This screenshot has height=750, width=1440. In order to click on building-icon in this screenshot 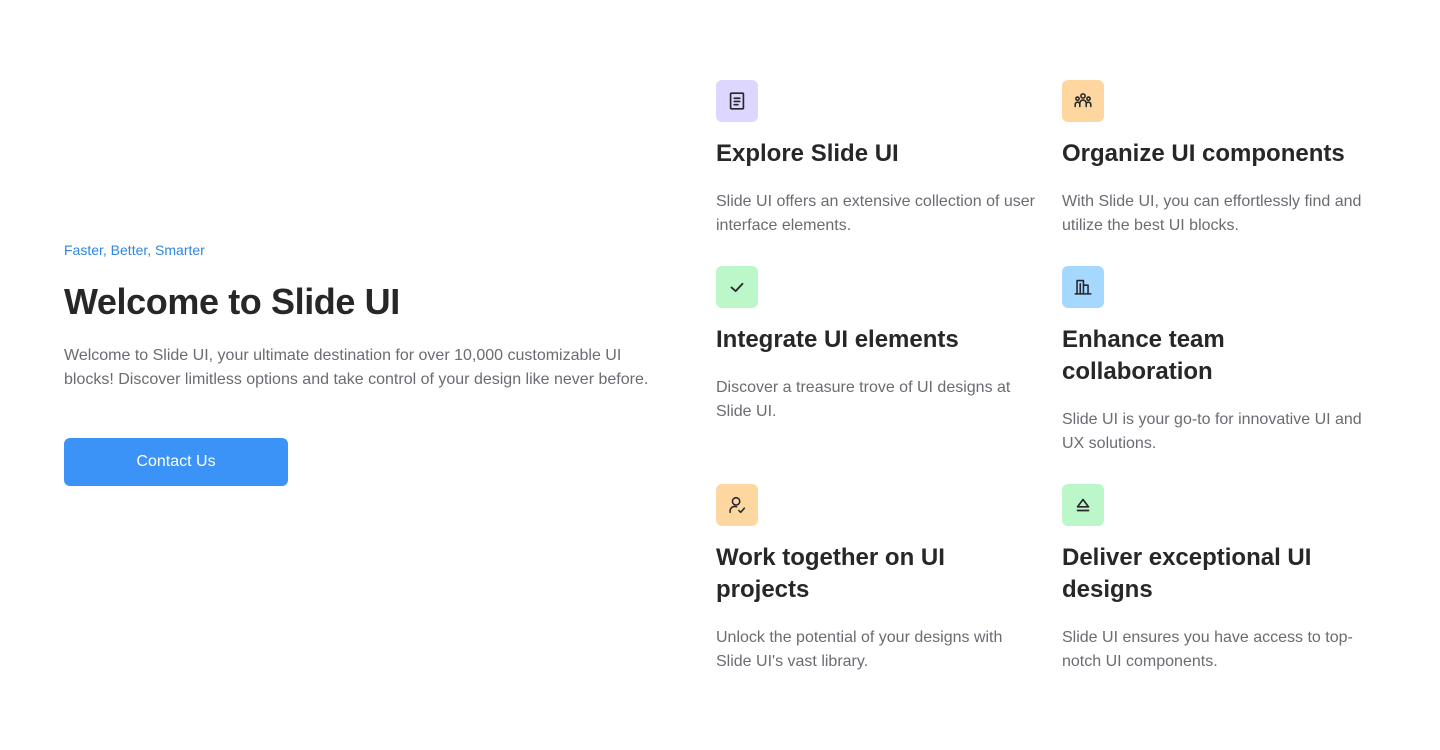, I will do `click(1083, 287)`.